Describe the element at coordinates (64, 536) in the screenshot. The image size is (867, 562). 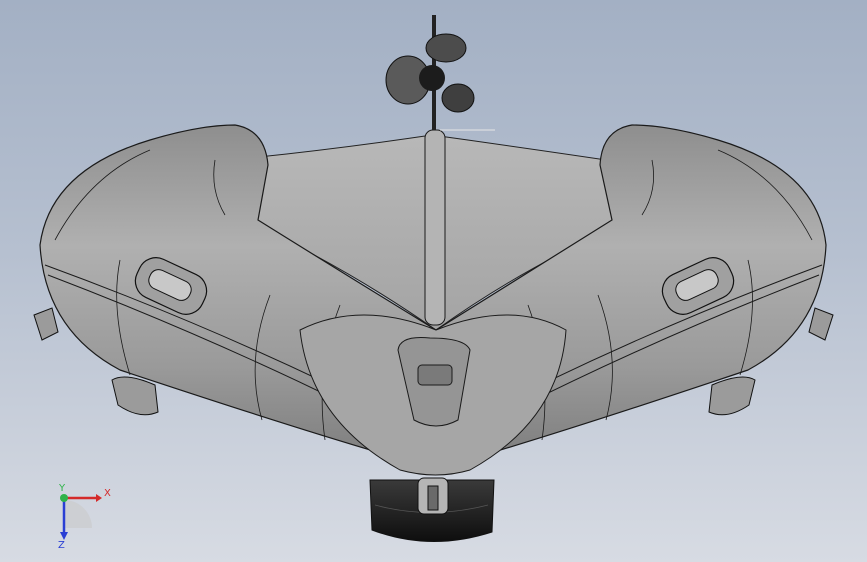
I see `z-axis-arrowhead` at that location.